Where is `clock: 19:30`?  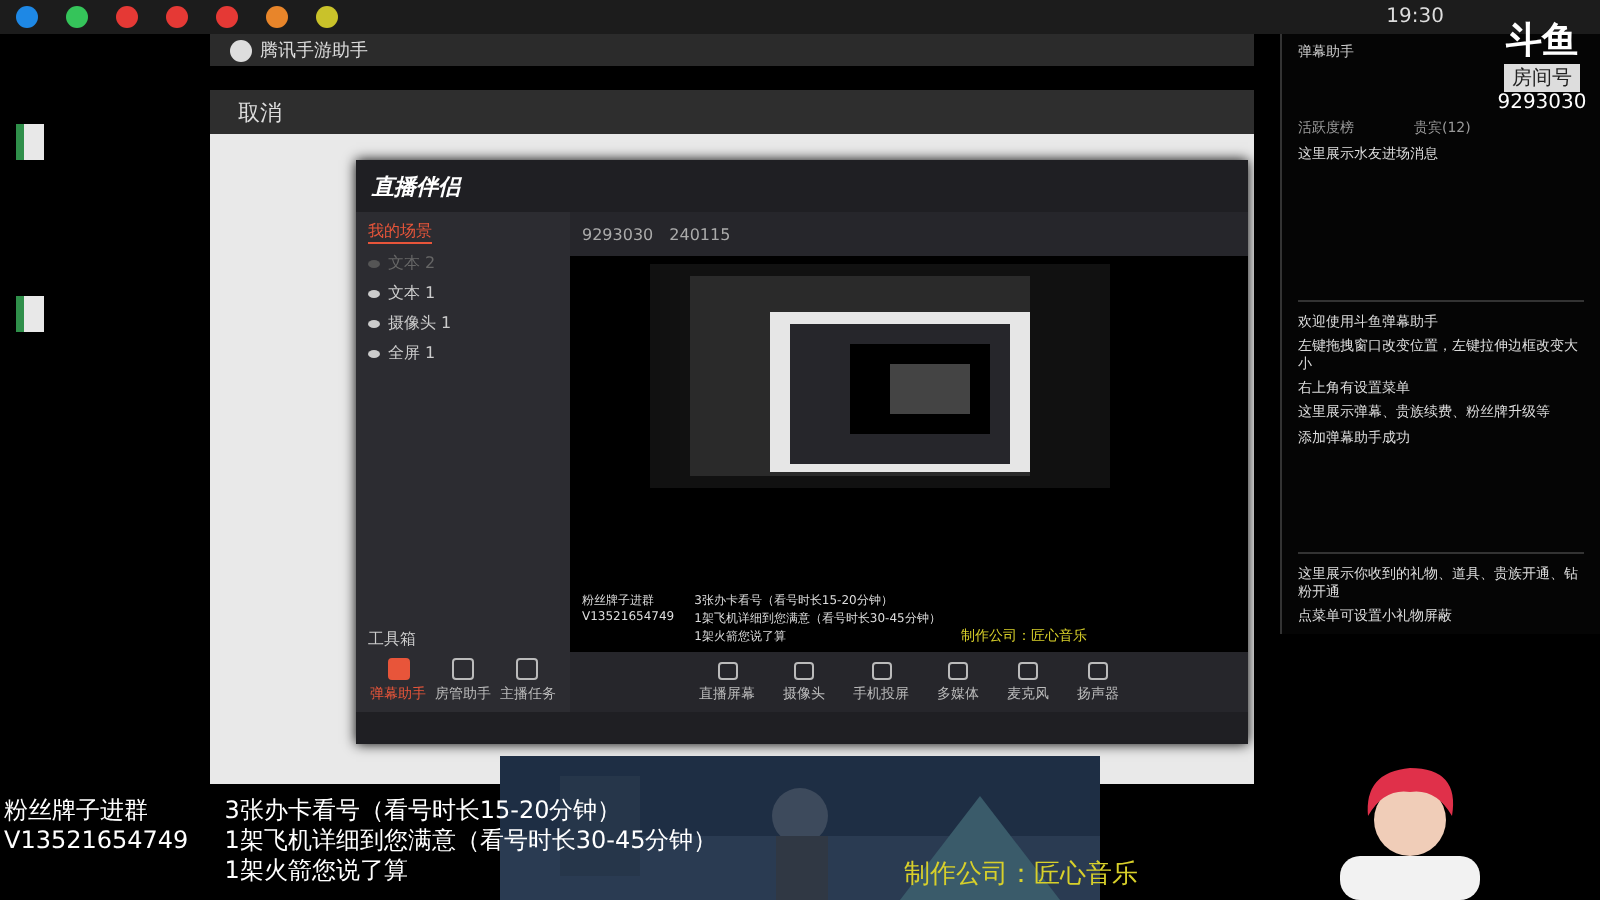
clock: 19:30 is located at coordinates (1415, 17).